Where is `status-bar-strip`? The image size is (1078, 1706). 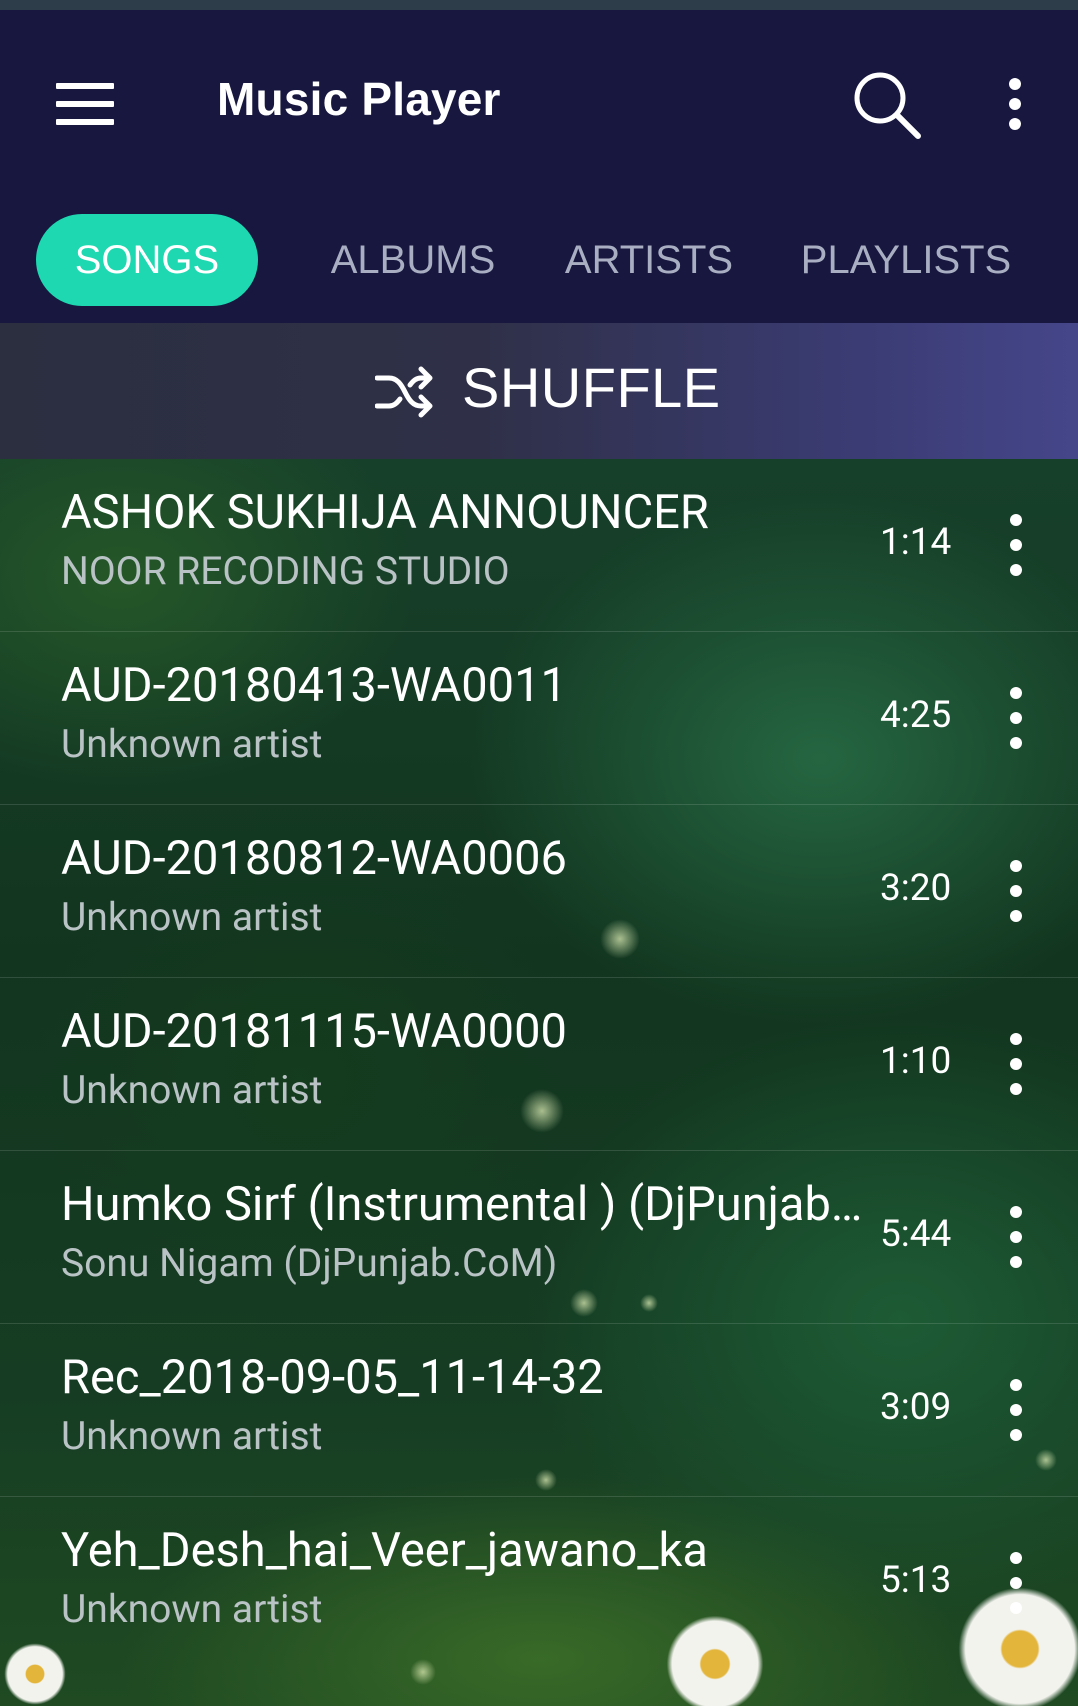
status-bar-strip is located at coordinates (539, 5).